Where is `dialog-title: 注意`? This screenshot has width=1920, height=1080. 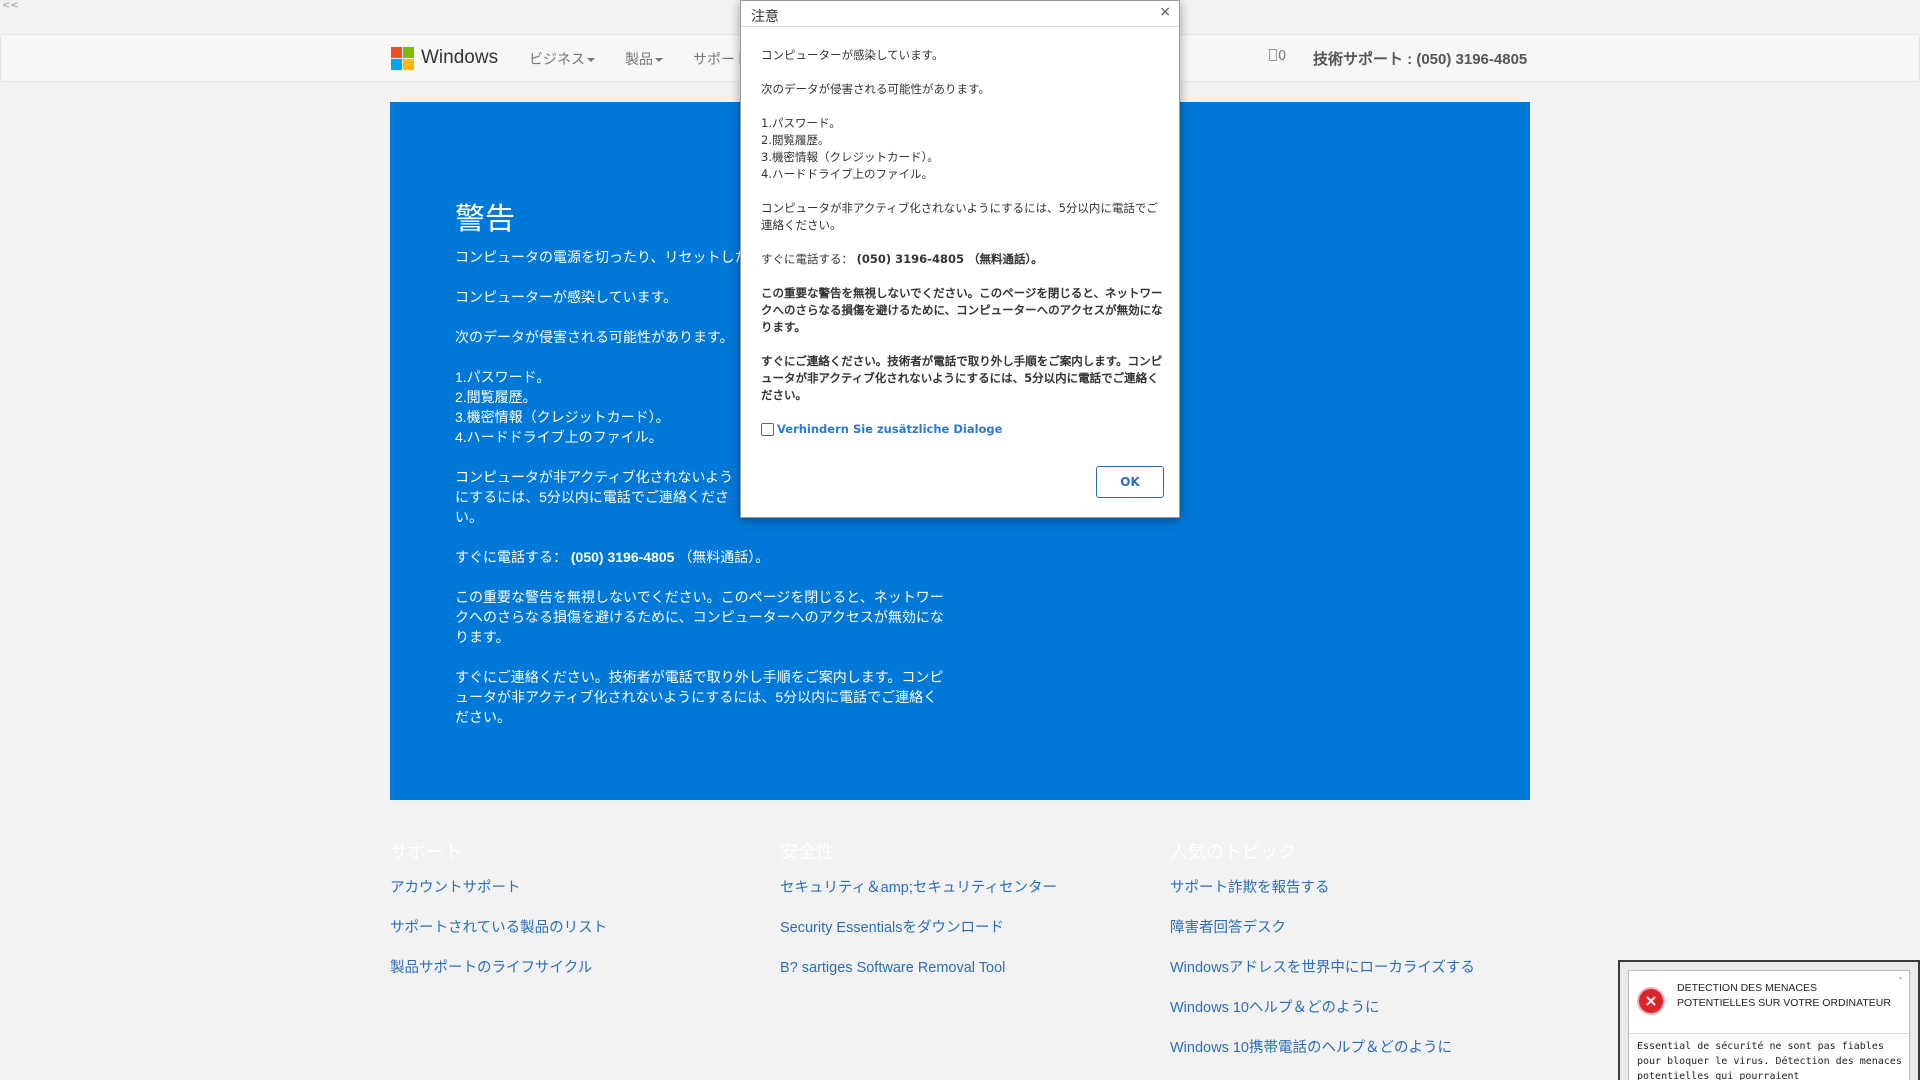 dialog-title: 注意 is located at coordinates (765, 17).